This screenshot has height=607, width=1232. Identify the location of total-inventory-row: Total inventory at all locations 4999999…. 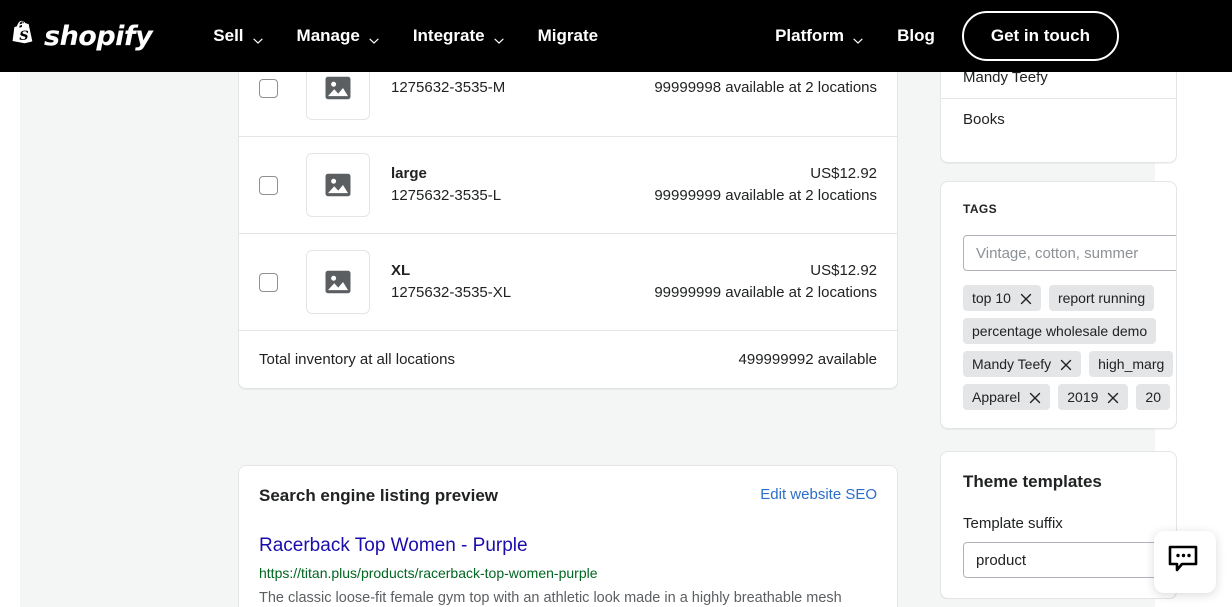
(568, 359).